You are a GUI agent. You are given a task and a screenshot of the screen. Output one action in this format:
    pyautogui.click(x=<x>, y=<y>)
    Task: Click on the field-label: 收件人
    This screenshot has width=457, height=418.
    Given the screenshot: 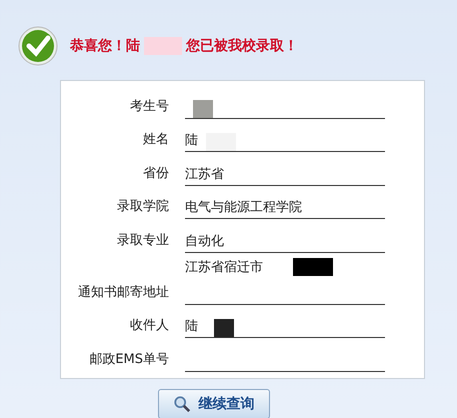 What is the action you would take?
    pyautogui.click(x=149, y=326)
    